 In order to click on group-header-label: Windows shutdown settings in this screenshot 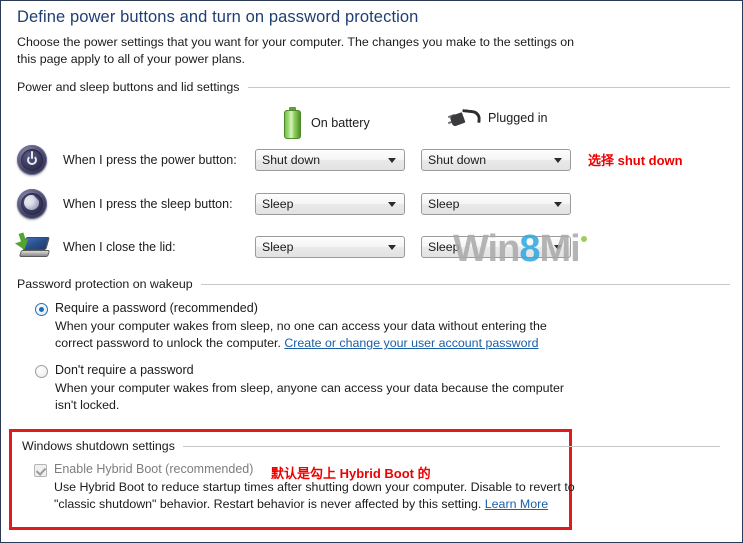, I will do `click(98, 446)`.